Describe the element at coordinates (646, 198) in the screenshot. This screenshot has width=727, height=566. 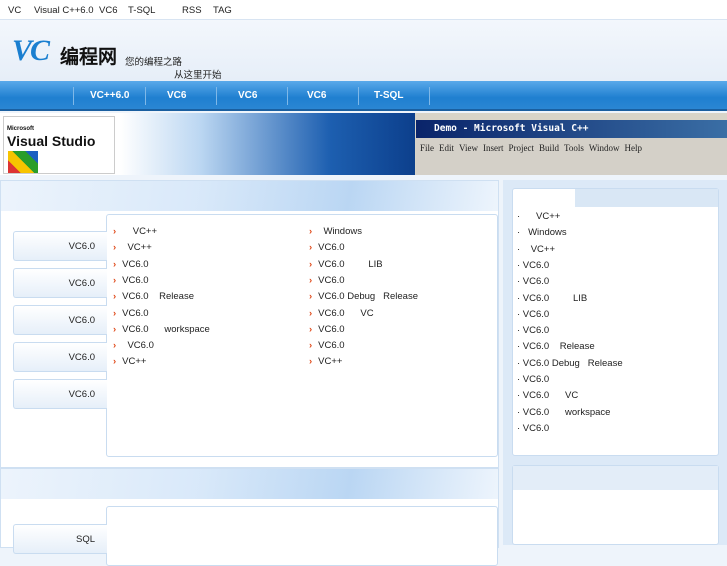
I see `sidebar-tab-bar` at that location.